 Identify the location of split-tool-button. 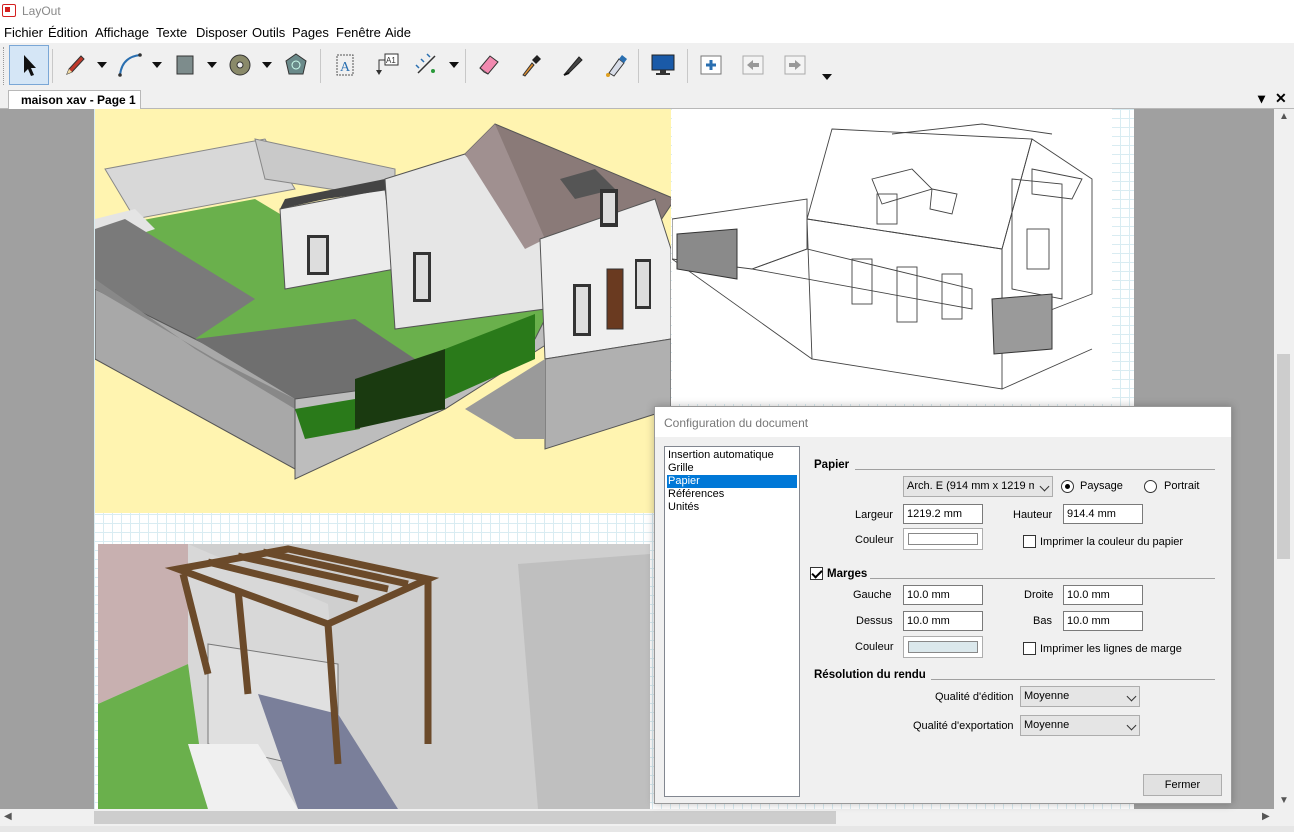
(573, 65).